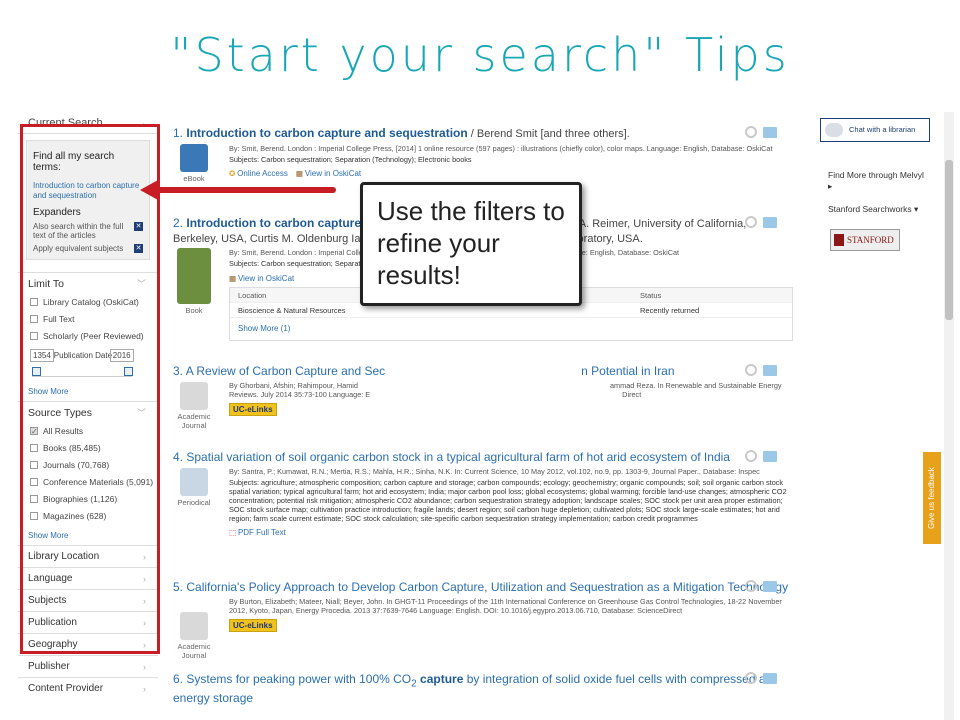  Describe the element at coordinates (72, 448) in the screenshot. I see `source-option-label: Books (85,485)` at that location.